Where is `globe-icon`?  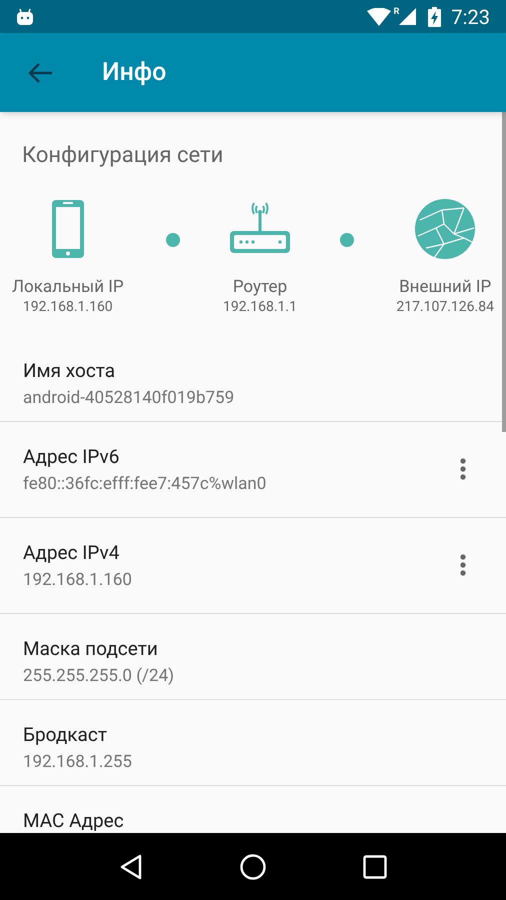 globe-icon is located at coordinates (445, 229).